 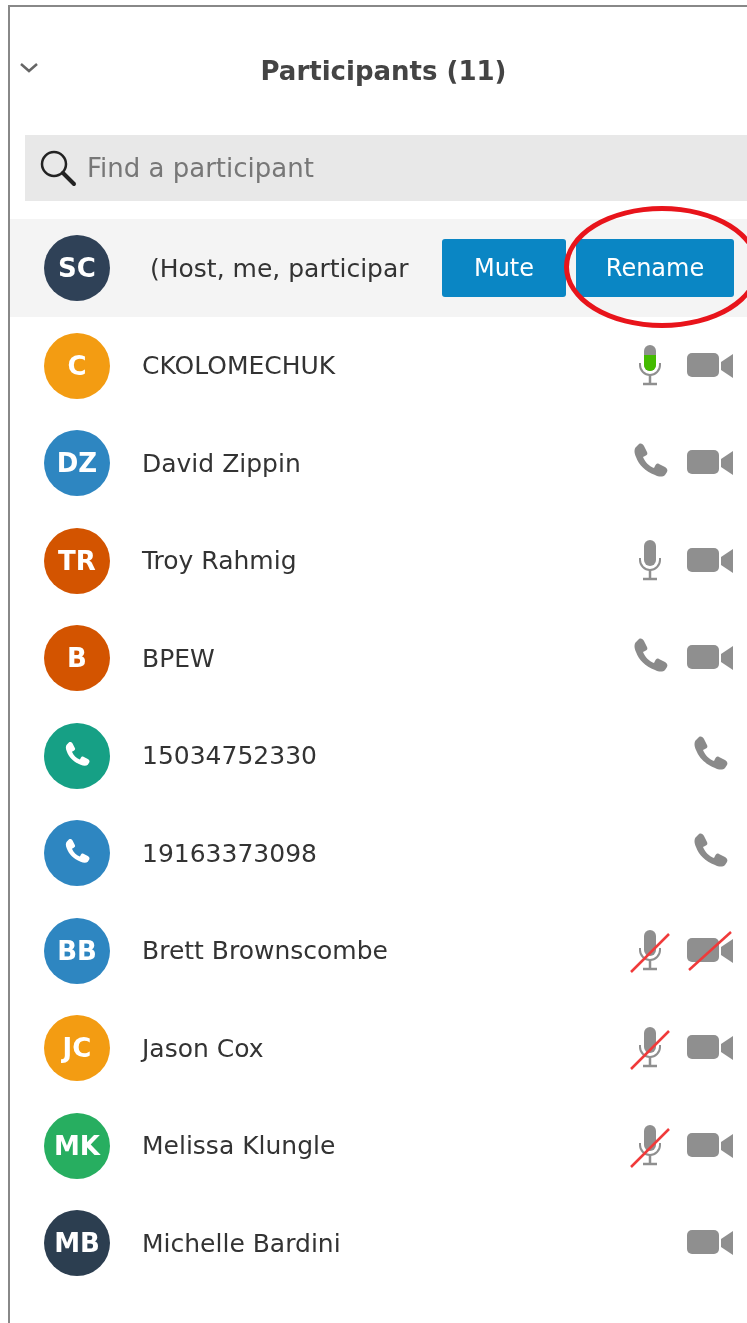 I want to click on chevron-icon, so click(x=29, y=67).